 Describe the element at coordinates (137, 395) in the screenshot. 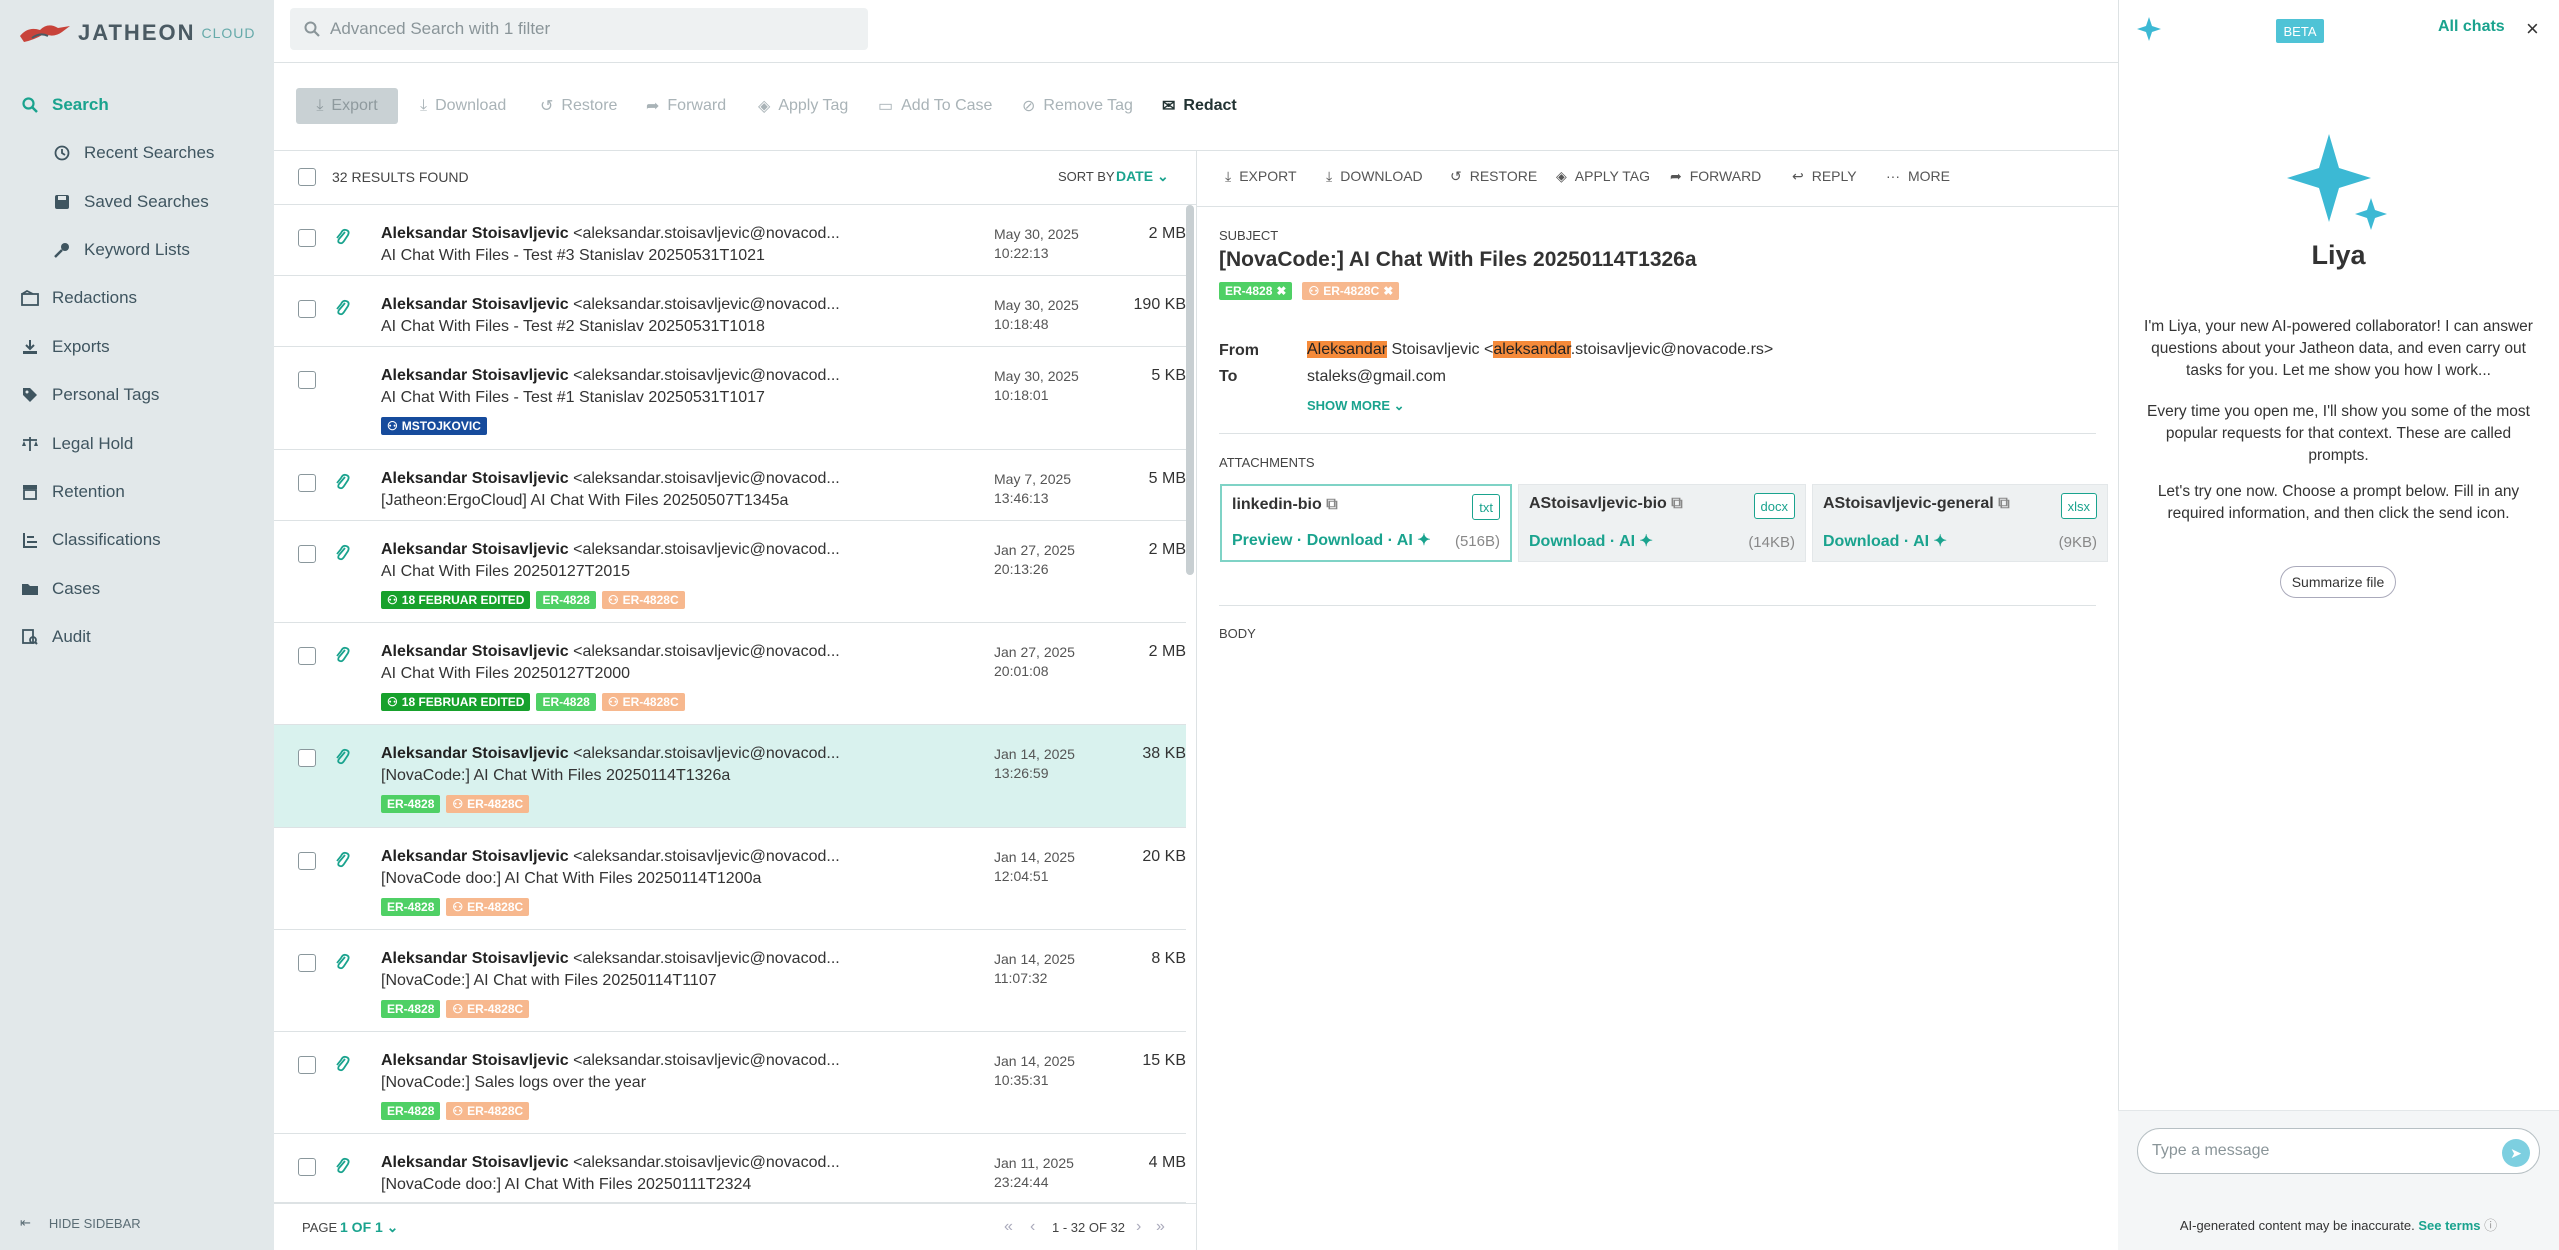

I see `sidebar-item-personal-tags: Personal Tags` at that location.